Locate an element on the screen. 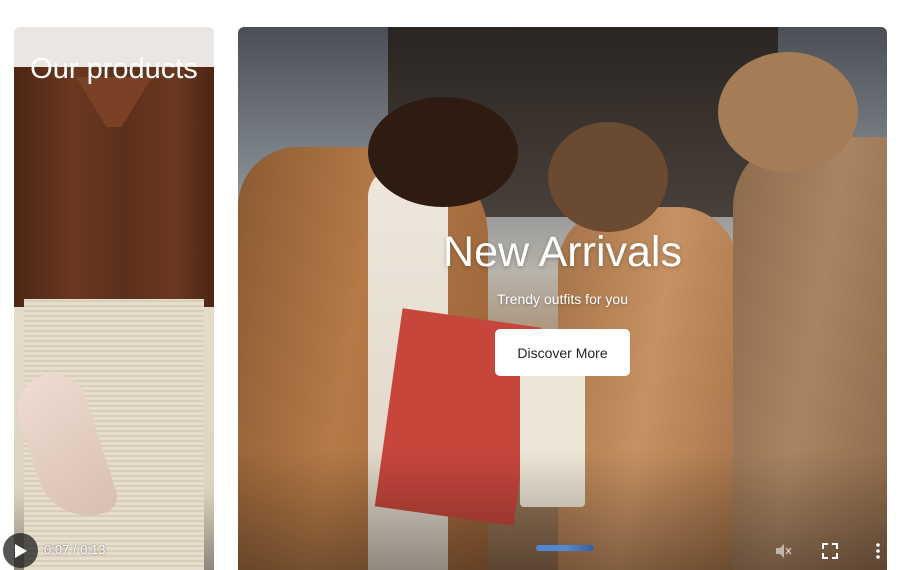 This screenshot has height=570, width=898. model-center-hair is located at coordinates (608, 177).